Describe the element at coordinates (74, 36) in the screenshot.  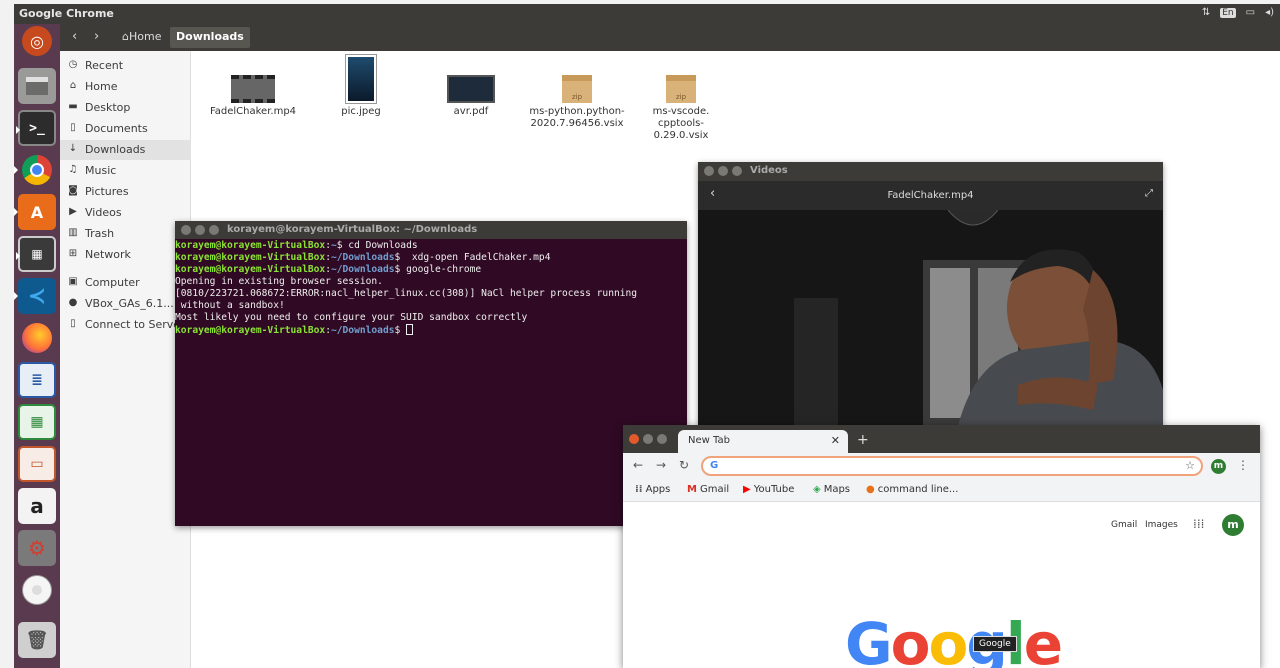
I see `back-icon: ‹` at that location.